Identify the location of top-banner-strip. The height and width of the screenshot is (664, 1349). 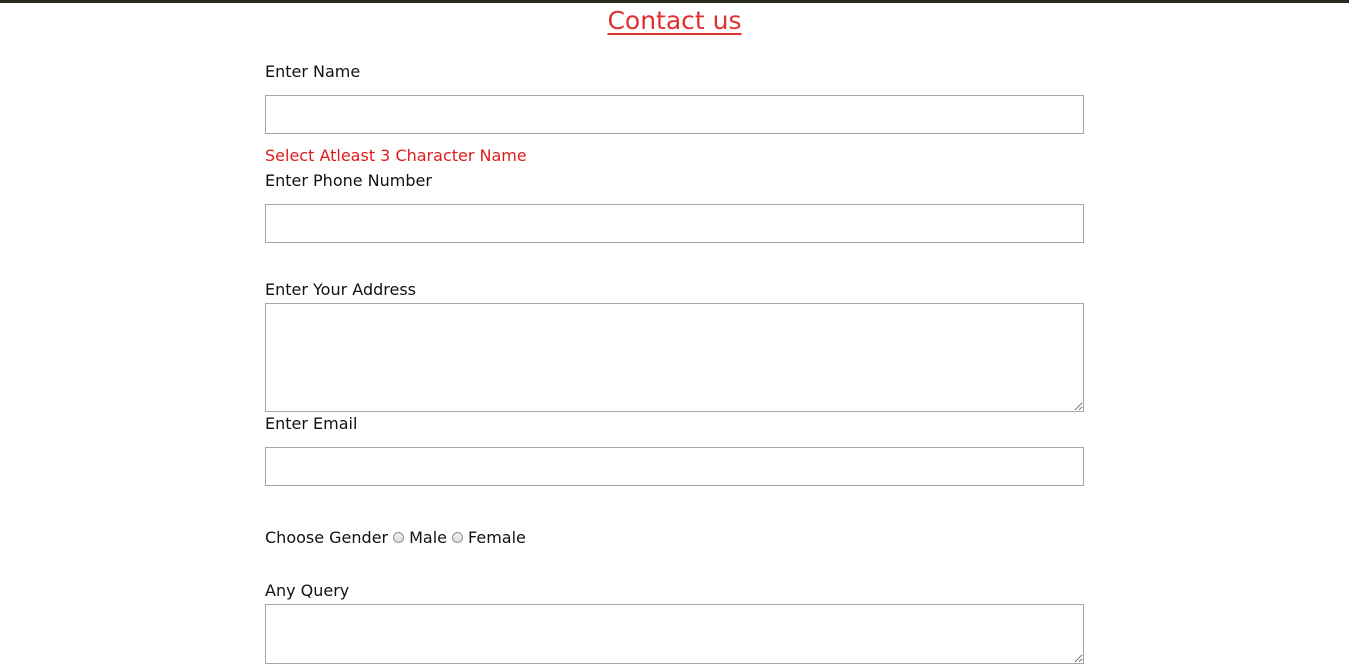
(674, 1).